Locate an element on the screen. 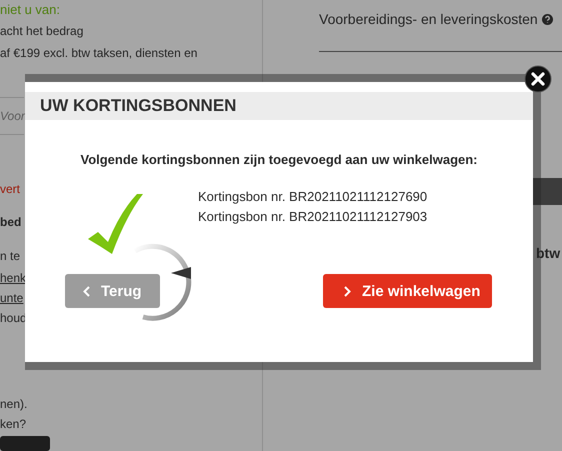 The width and height of the screenshot is (562, 451). help-icon is located at coordinates (547, 19).